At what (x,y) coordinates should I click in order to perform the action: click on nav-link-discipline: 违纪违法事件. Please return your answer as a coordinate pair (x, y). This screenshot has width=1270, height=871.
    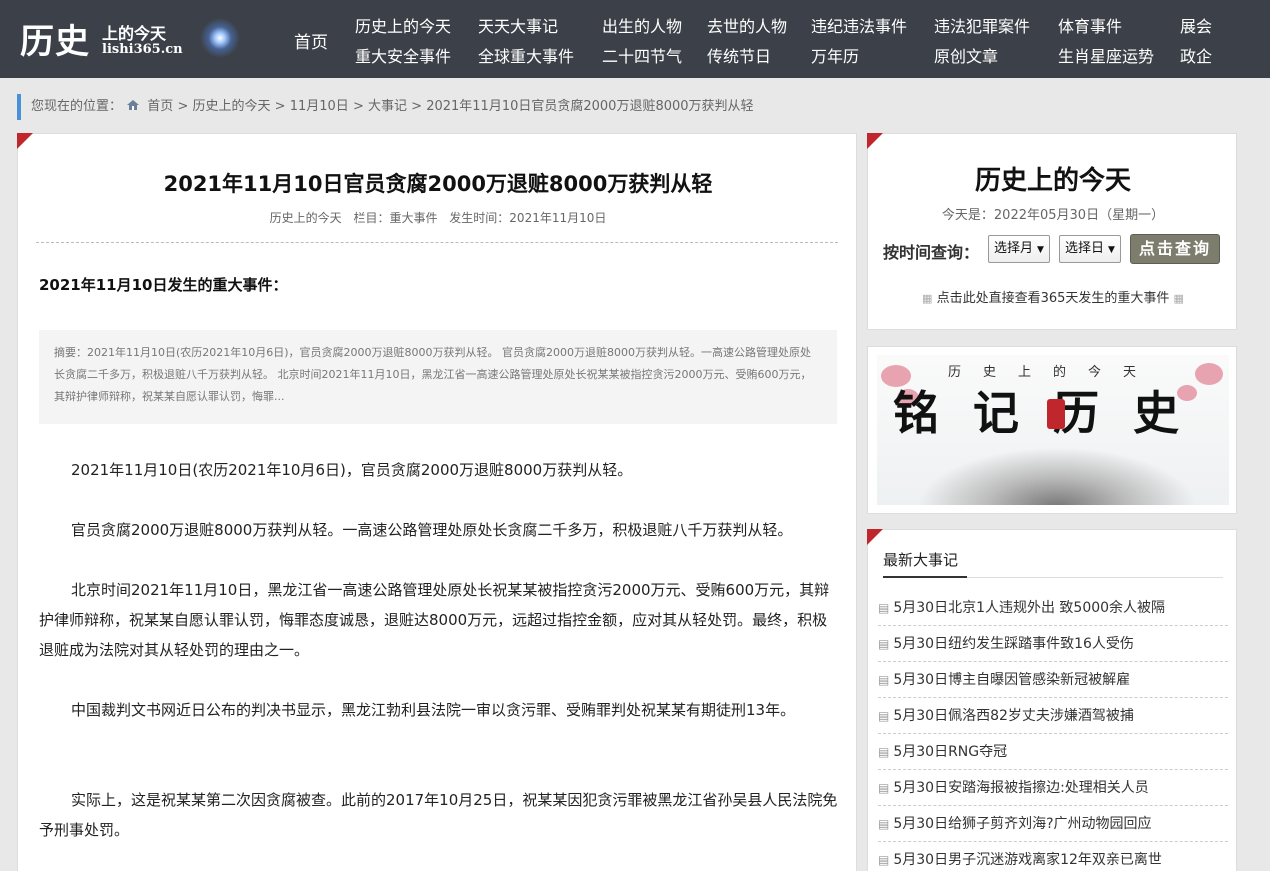
    Looking at the image, I should click on (859, 25).